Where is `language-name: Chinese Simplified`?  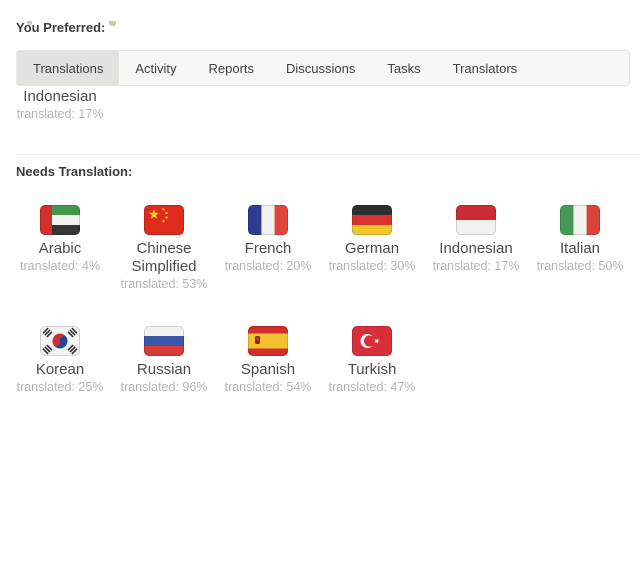 language-name: Chinese Simplified is located at coordinates (164, 257).